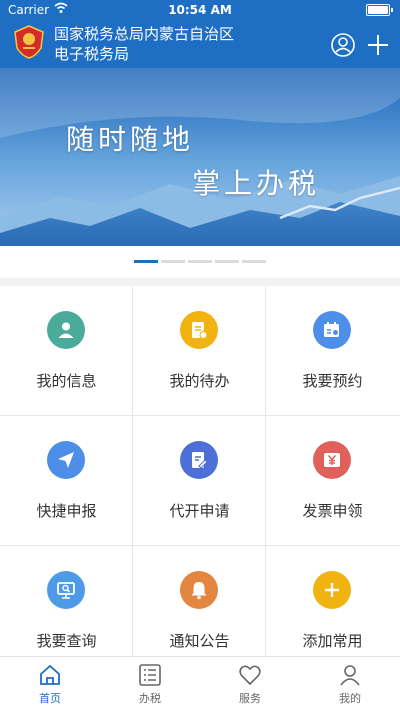 This screenshot has height=712, width=400. Describe the element at coordinates (150, 698) in the screenshot. I see `tab-label: 办税` at that location.